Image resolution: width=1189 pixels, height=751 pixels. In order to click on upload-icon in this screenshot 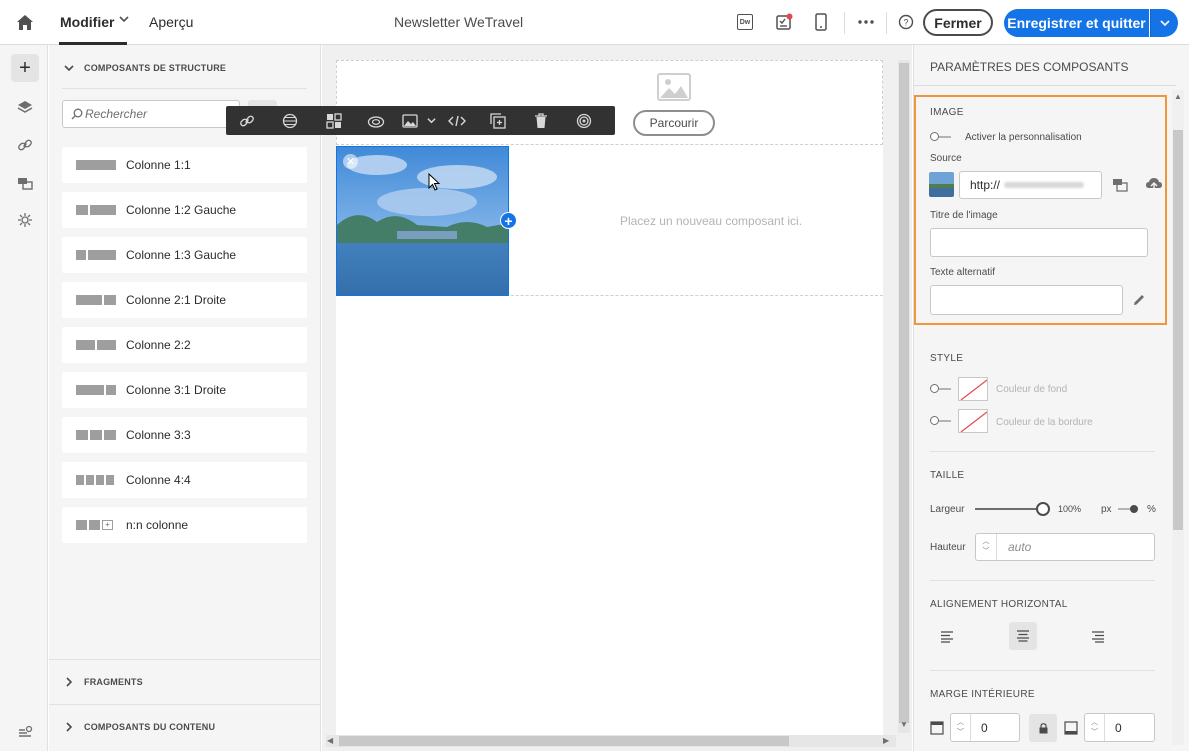, I will do `click(1154, 186)`.